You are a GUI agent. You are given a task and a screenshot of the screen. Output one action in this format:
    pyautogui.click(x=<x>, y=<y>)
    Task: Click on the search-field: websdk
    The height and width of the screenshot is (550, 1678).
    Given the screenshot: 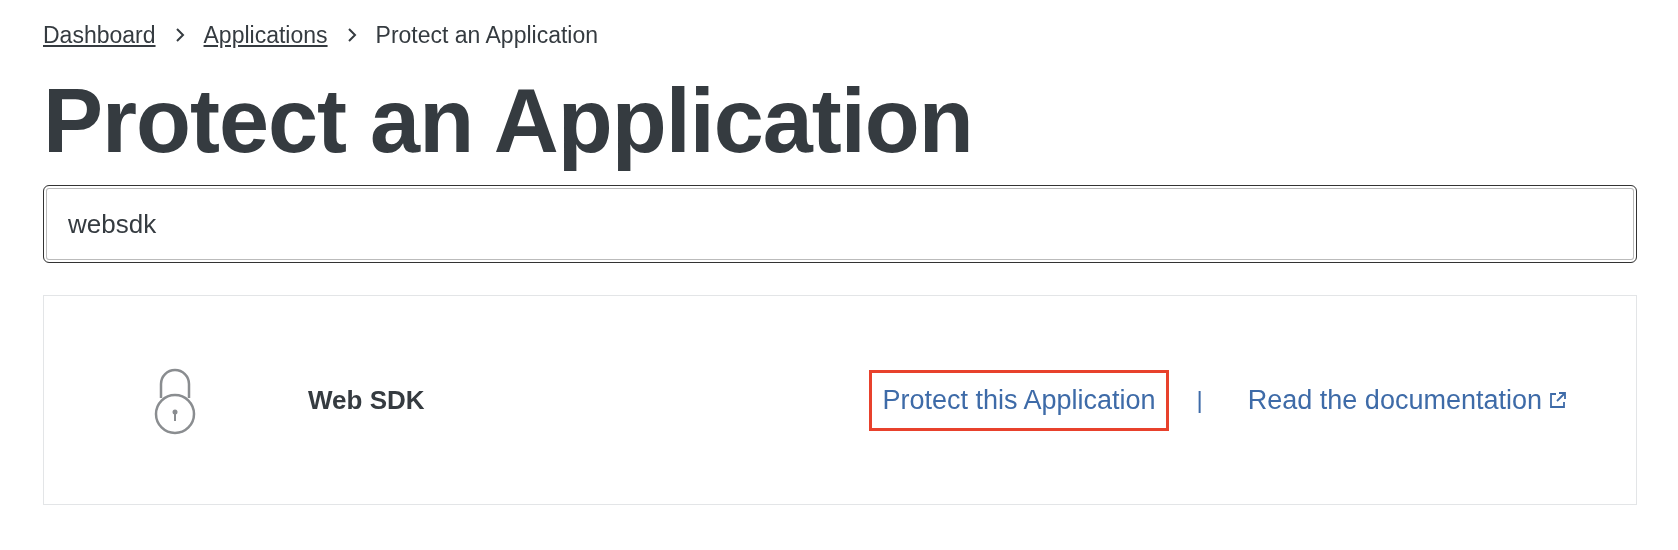 What is the action you would take?
    pyautogui.click(x=840, y=224)
    